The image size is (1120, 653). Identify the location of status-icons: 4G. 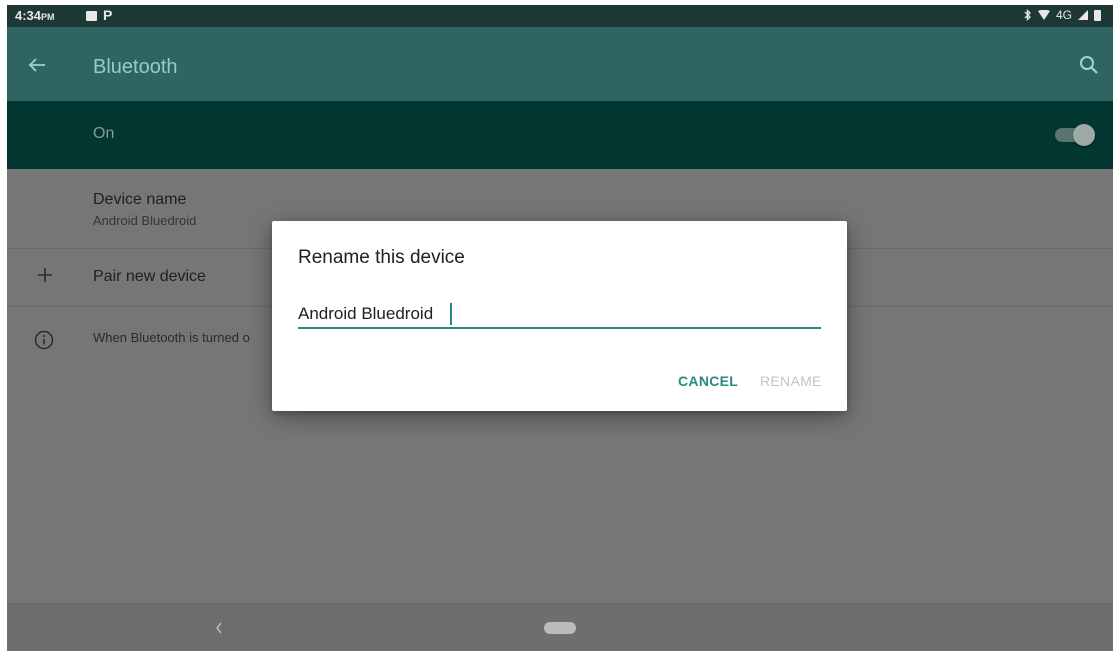
(1062, 15).